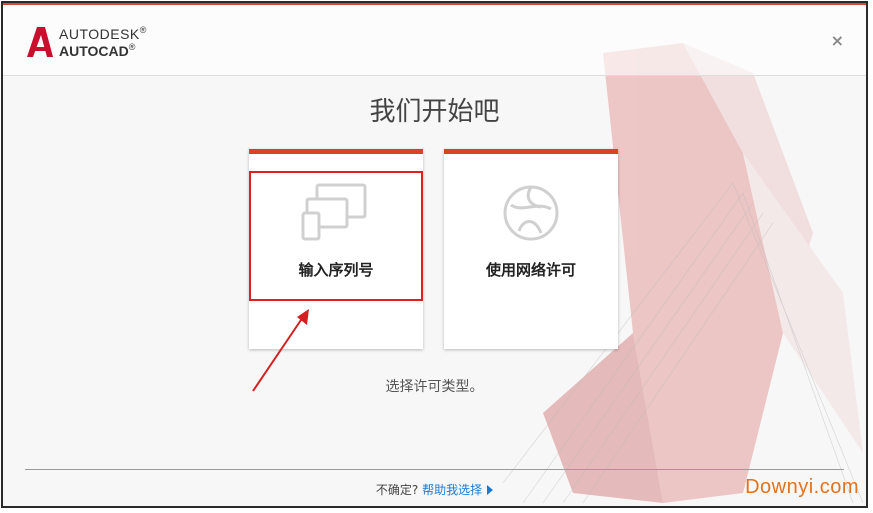  I want to click on footer-divider, so click(434, 469).